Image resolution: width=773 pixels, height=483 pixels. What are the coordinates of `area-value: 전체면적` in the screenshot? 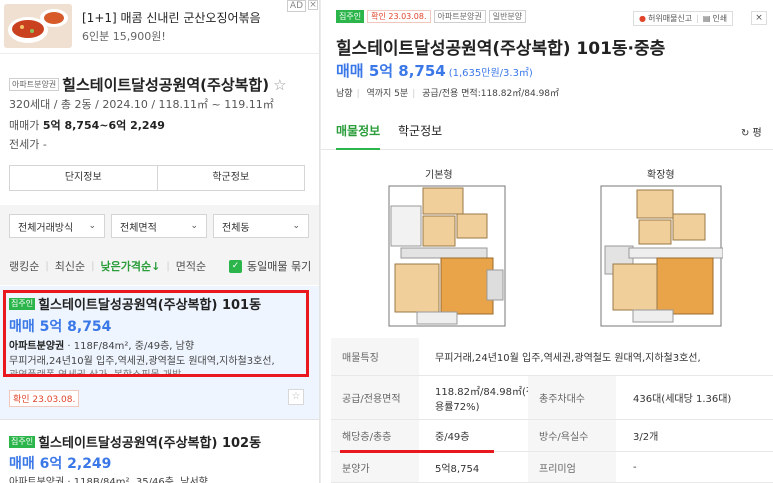 It's located at (138, 228).